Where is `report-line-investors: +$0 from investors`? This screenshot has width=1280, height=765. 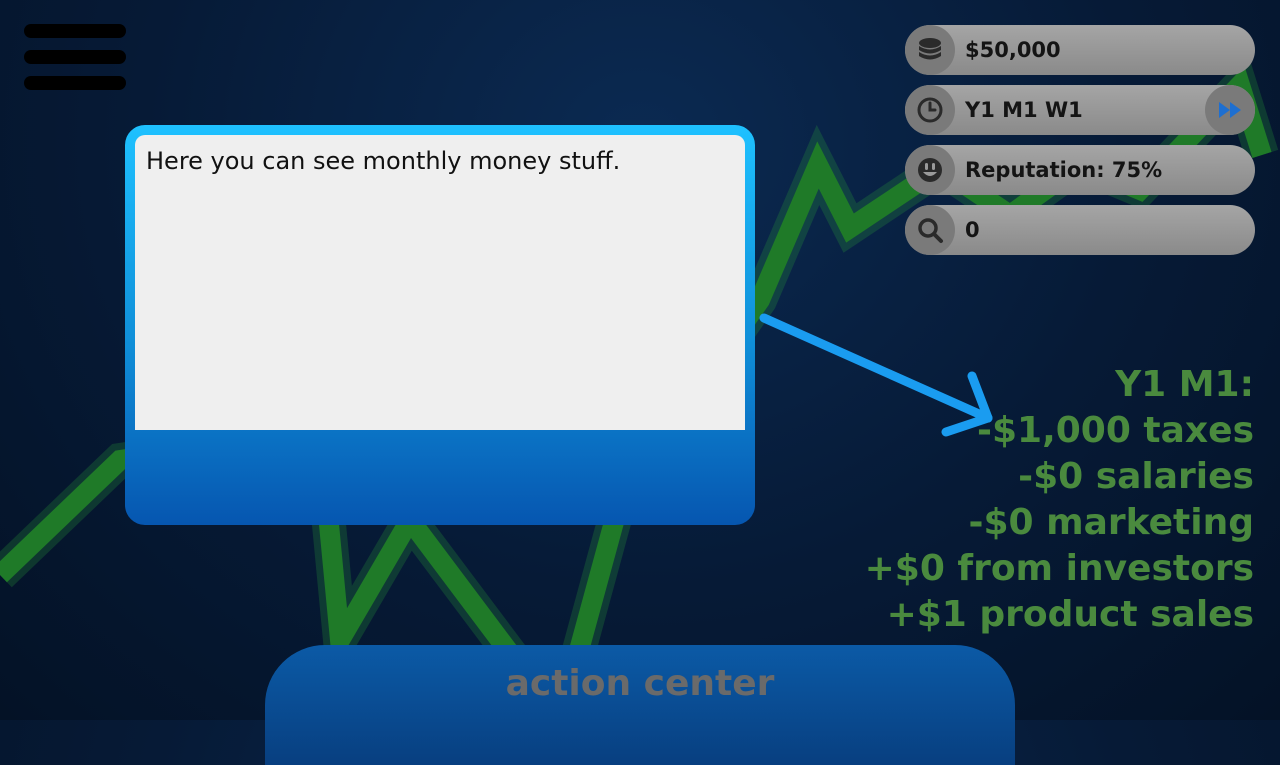
report-line-investors: +$0 from investors is located at coordinates (1059, 568).